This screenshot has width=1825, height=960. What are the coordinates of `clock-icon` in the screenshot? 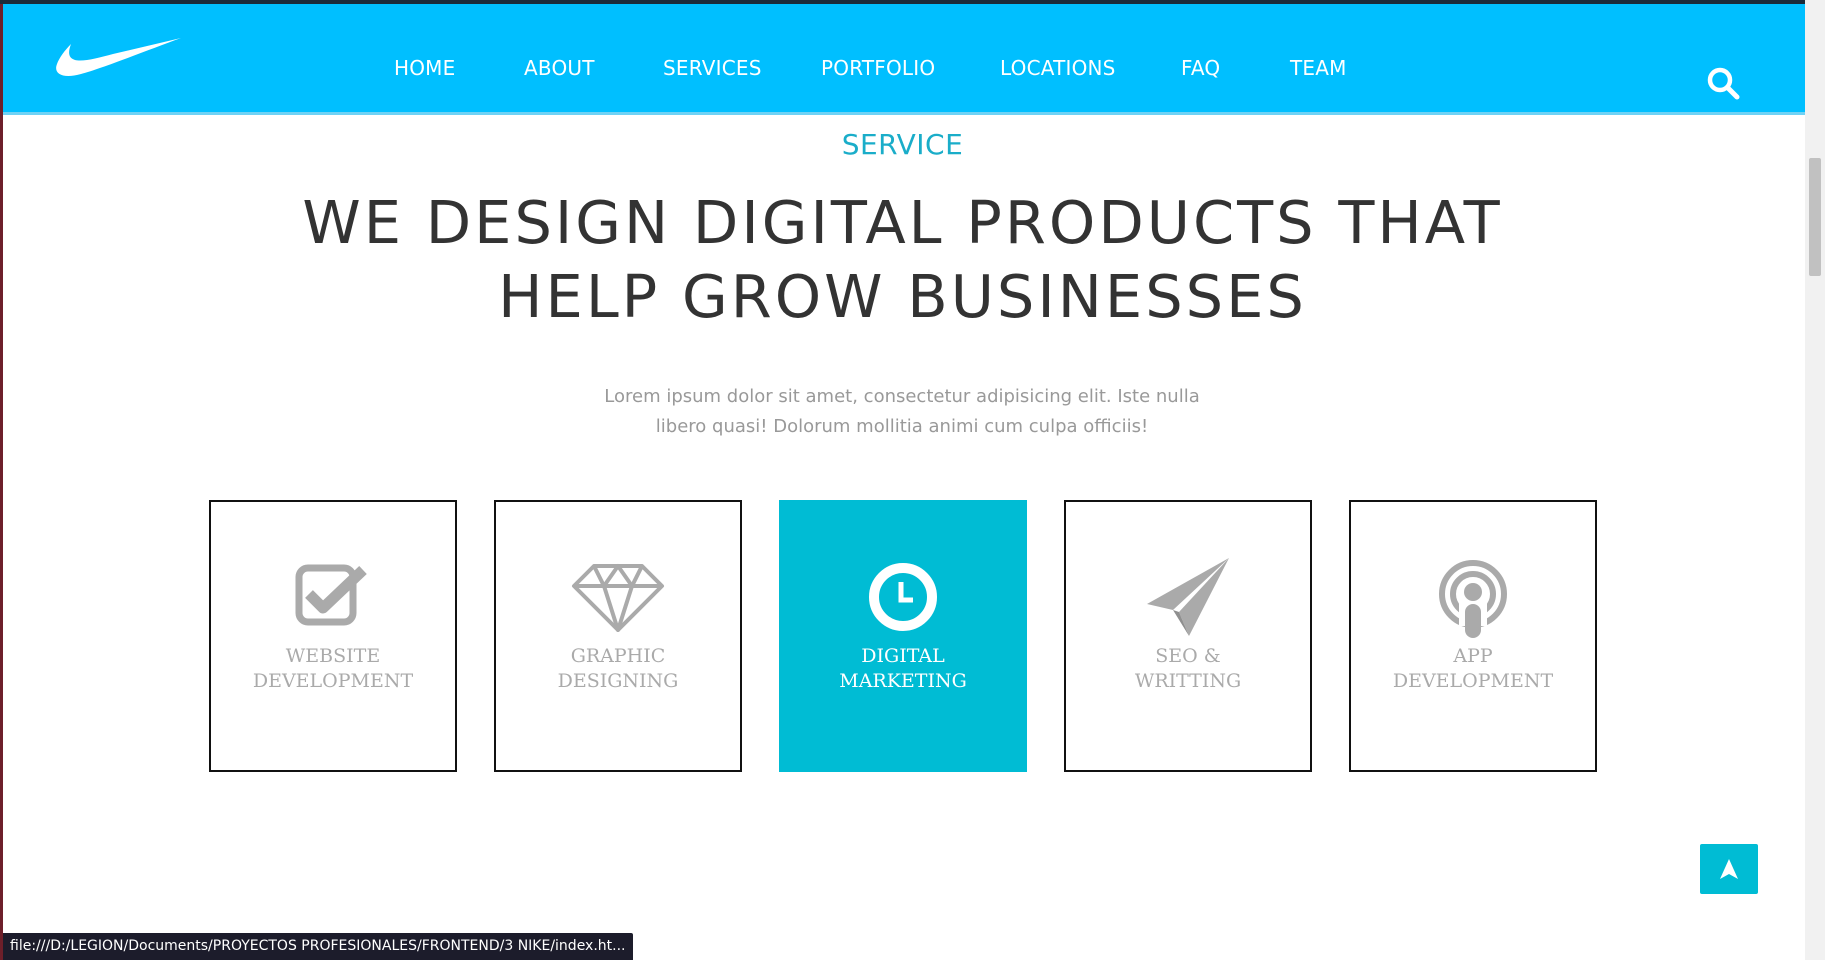 It's located at (903, 597).